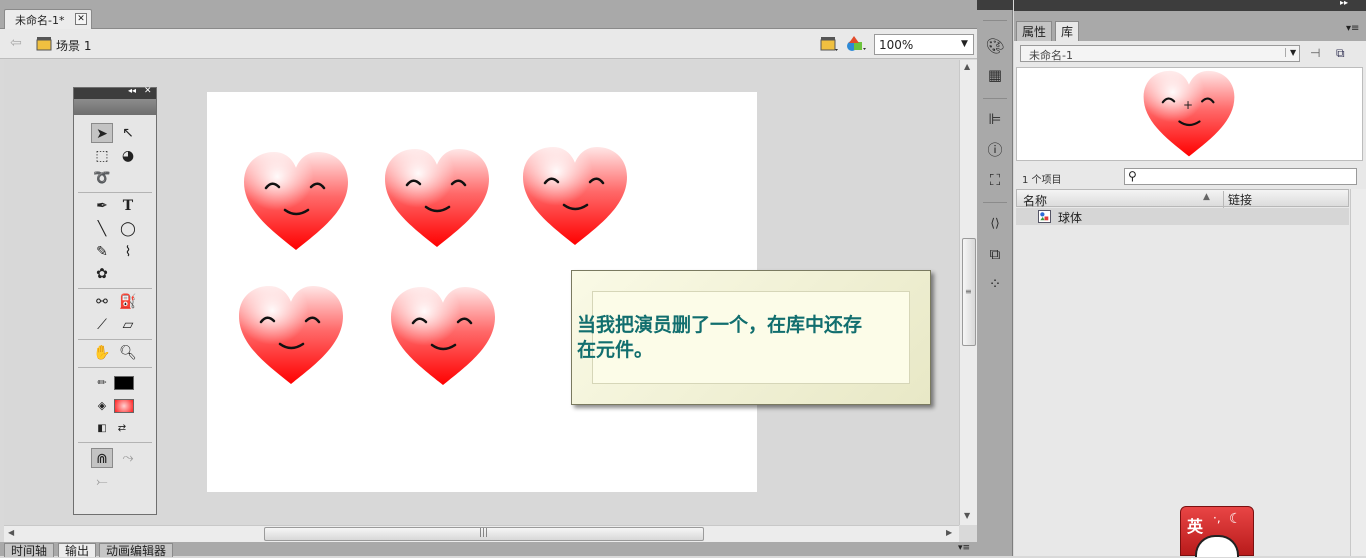 This screenshot has height=558, width=1366. Describe the element at coordinates (73, 45) in the screenshot. I see `scene-label: 场景 1` at that location.